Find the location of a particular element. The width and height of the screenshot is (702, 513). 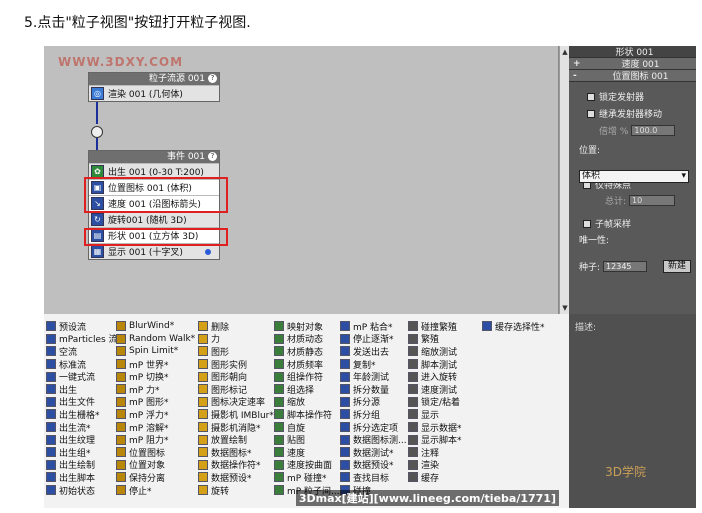

depot-item: 保持分离 is located at coordinates (155, 477).